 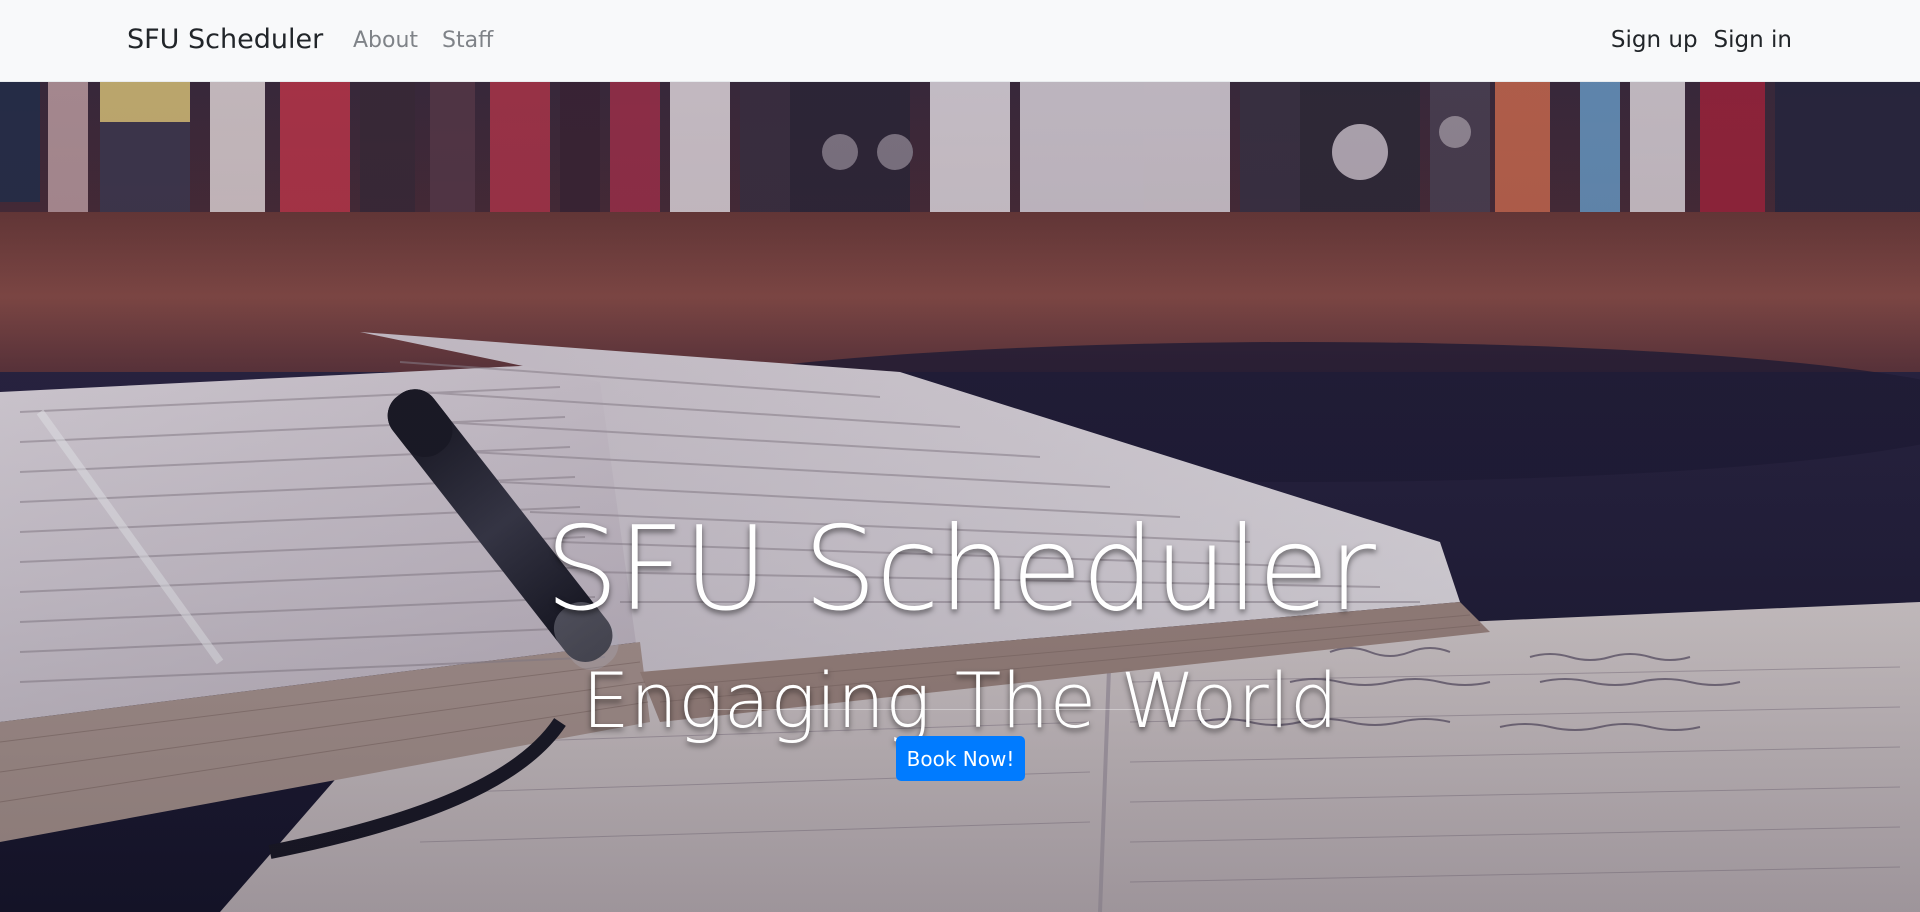 What do you see at coordinates (960, 758) in the screenshot?
I see `book-now-button: Book Now!` at bounding box center [960, 758].